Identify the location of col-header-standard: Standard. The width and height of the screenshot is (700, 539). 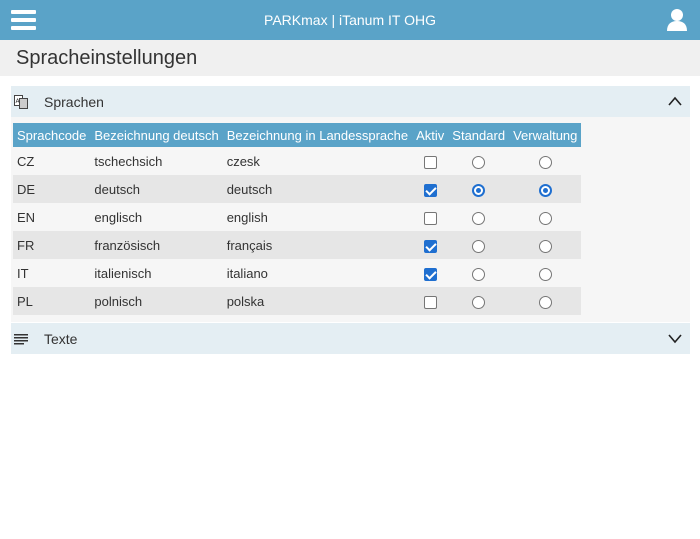
(479, 135).